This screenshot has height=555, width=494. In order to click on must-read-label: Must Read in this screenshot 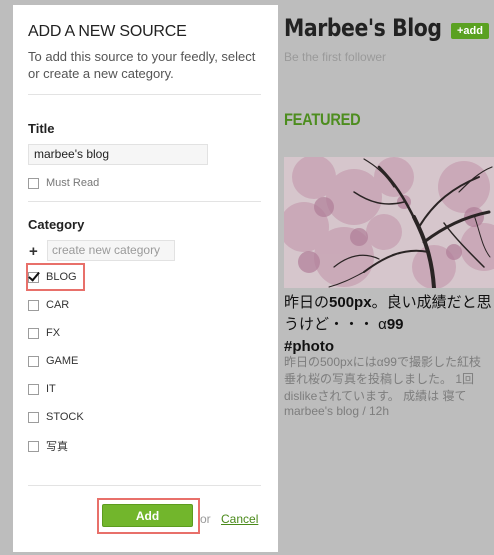, I will do `click(73, 183)`.